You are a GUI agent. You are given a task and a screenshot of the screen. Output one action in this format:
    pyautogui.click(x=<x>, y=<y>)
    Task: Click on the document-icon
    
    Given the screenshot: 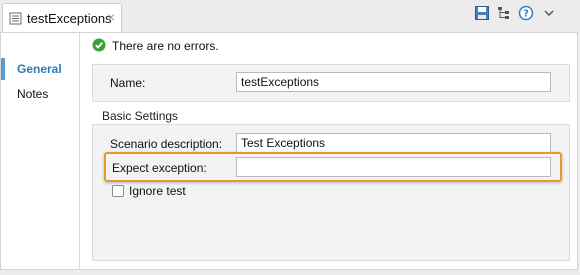 What is the action you would take?
    pyautogui.click(x=15, y=18)
    